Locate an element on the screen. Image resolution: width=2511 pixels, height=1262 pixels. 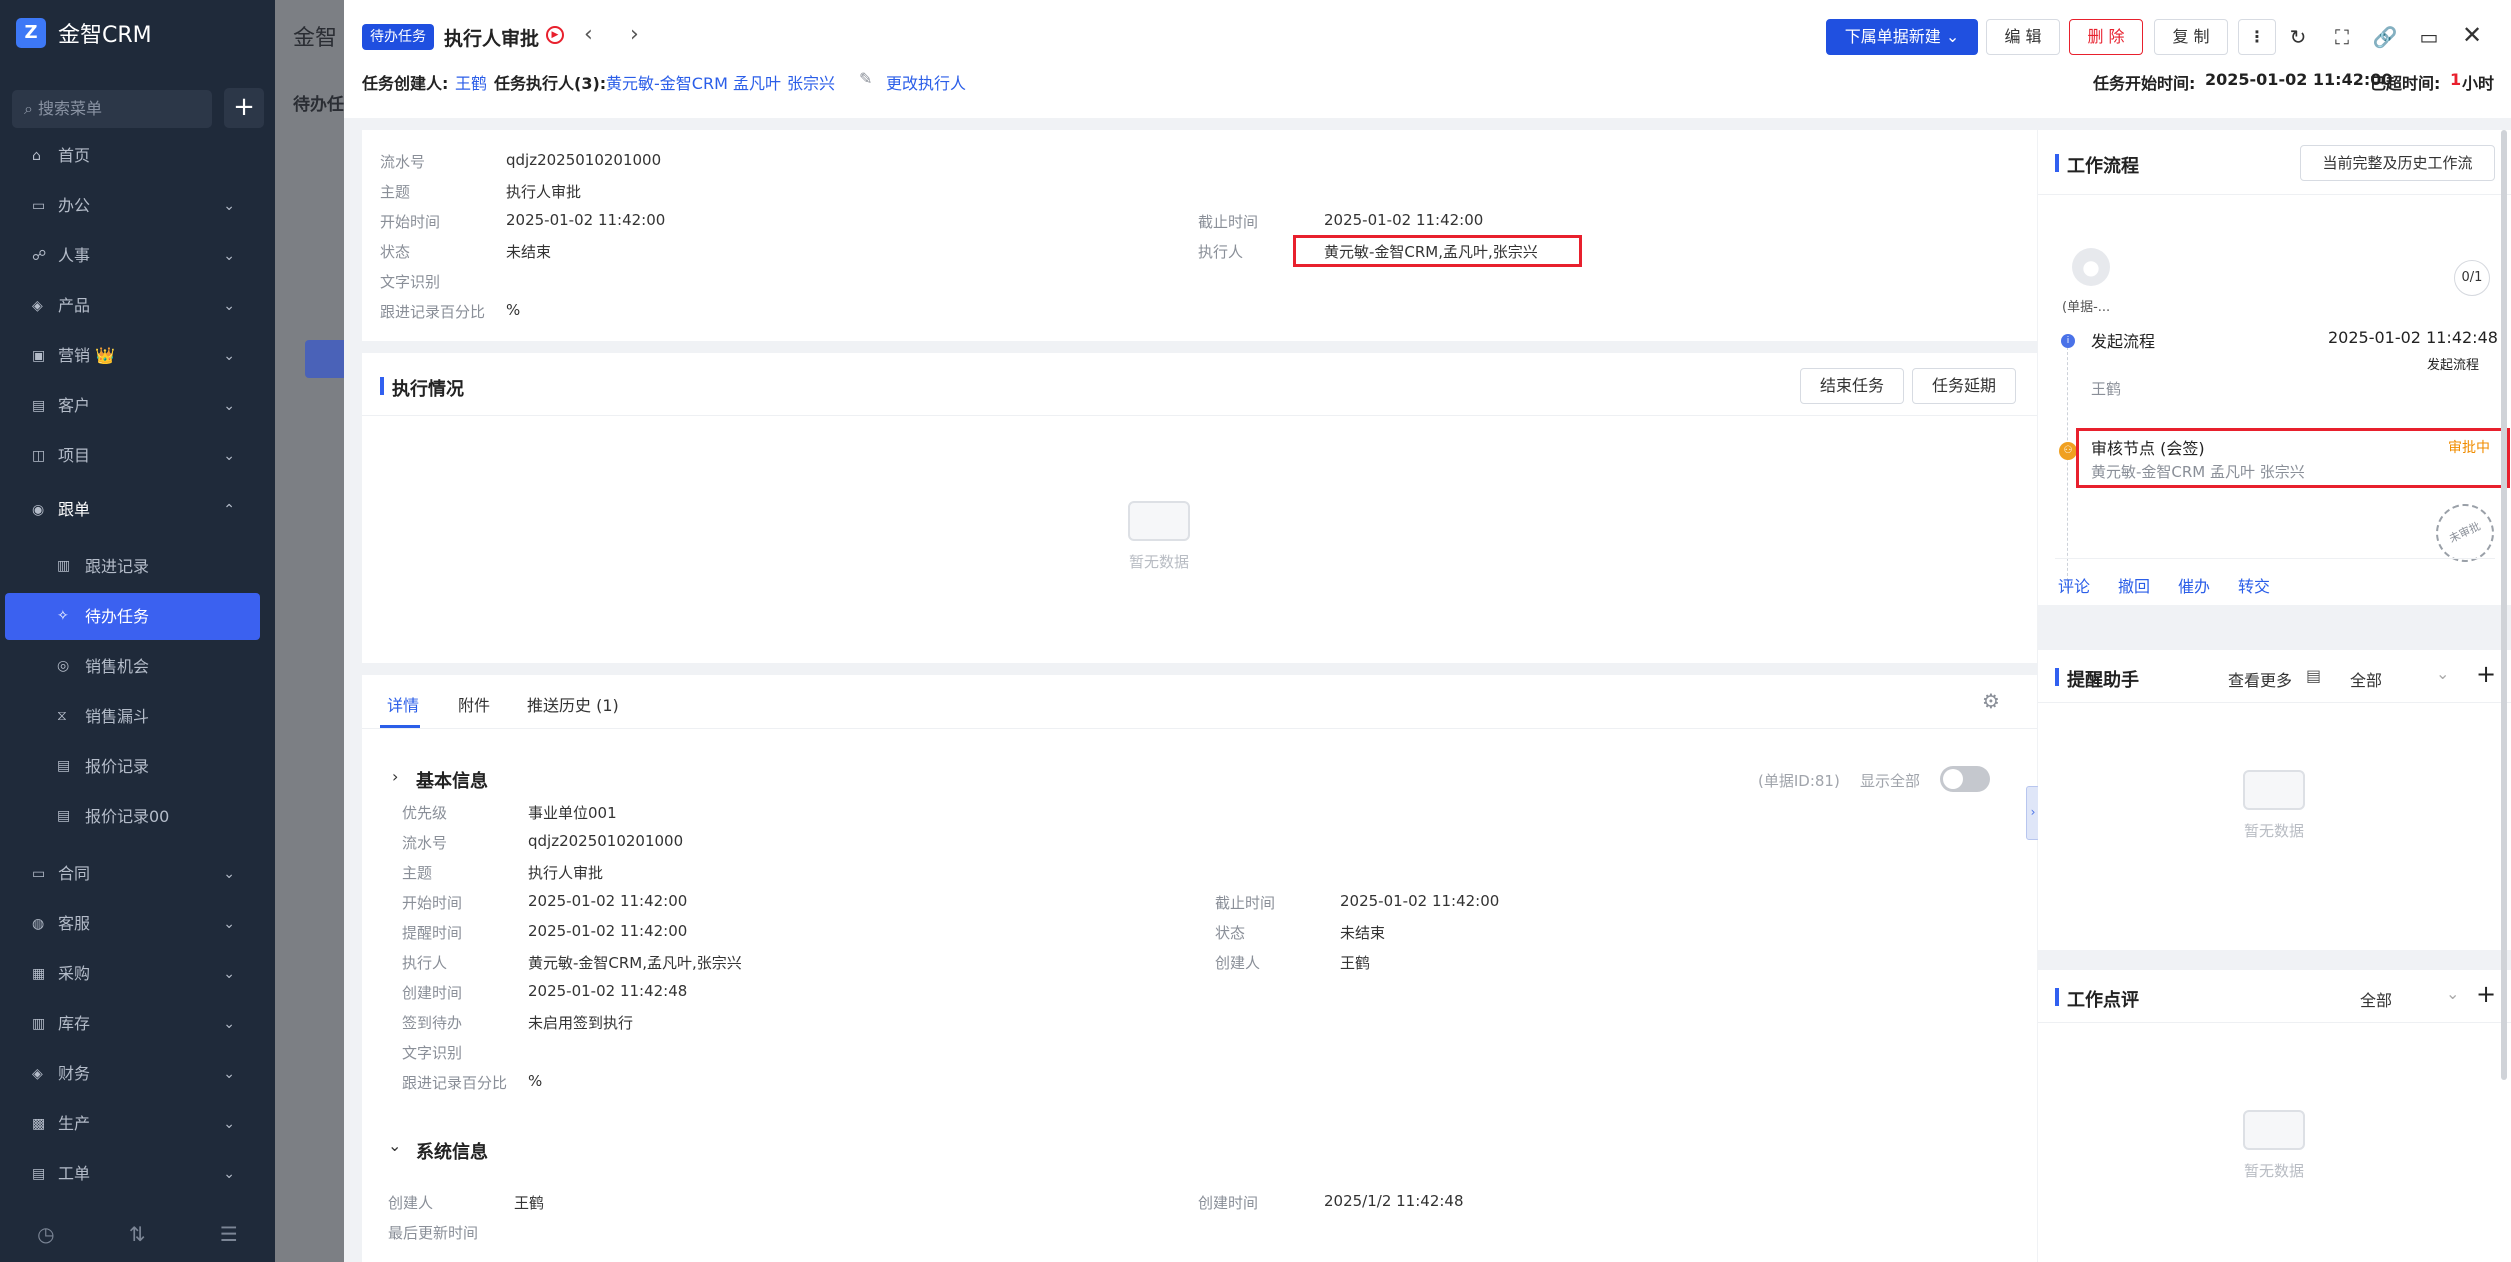
project-icon: ◫ is located at coordinates (39, 456).